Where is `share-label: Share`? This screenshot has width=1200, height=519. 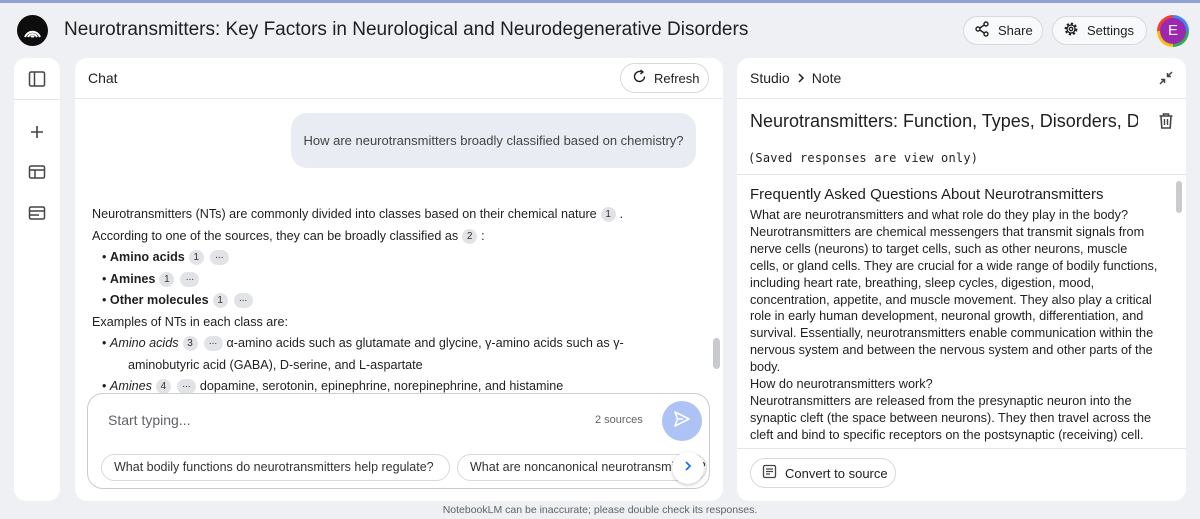
share-label: Share is located at coordinates (1015, 30).